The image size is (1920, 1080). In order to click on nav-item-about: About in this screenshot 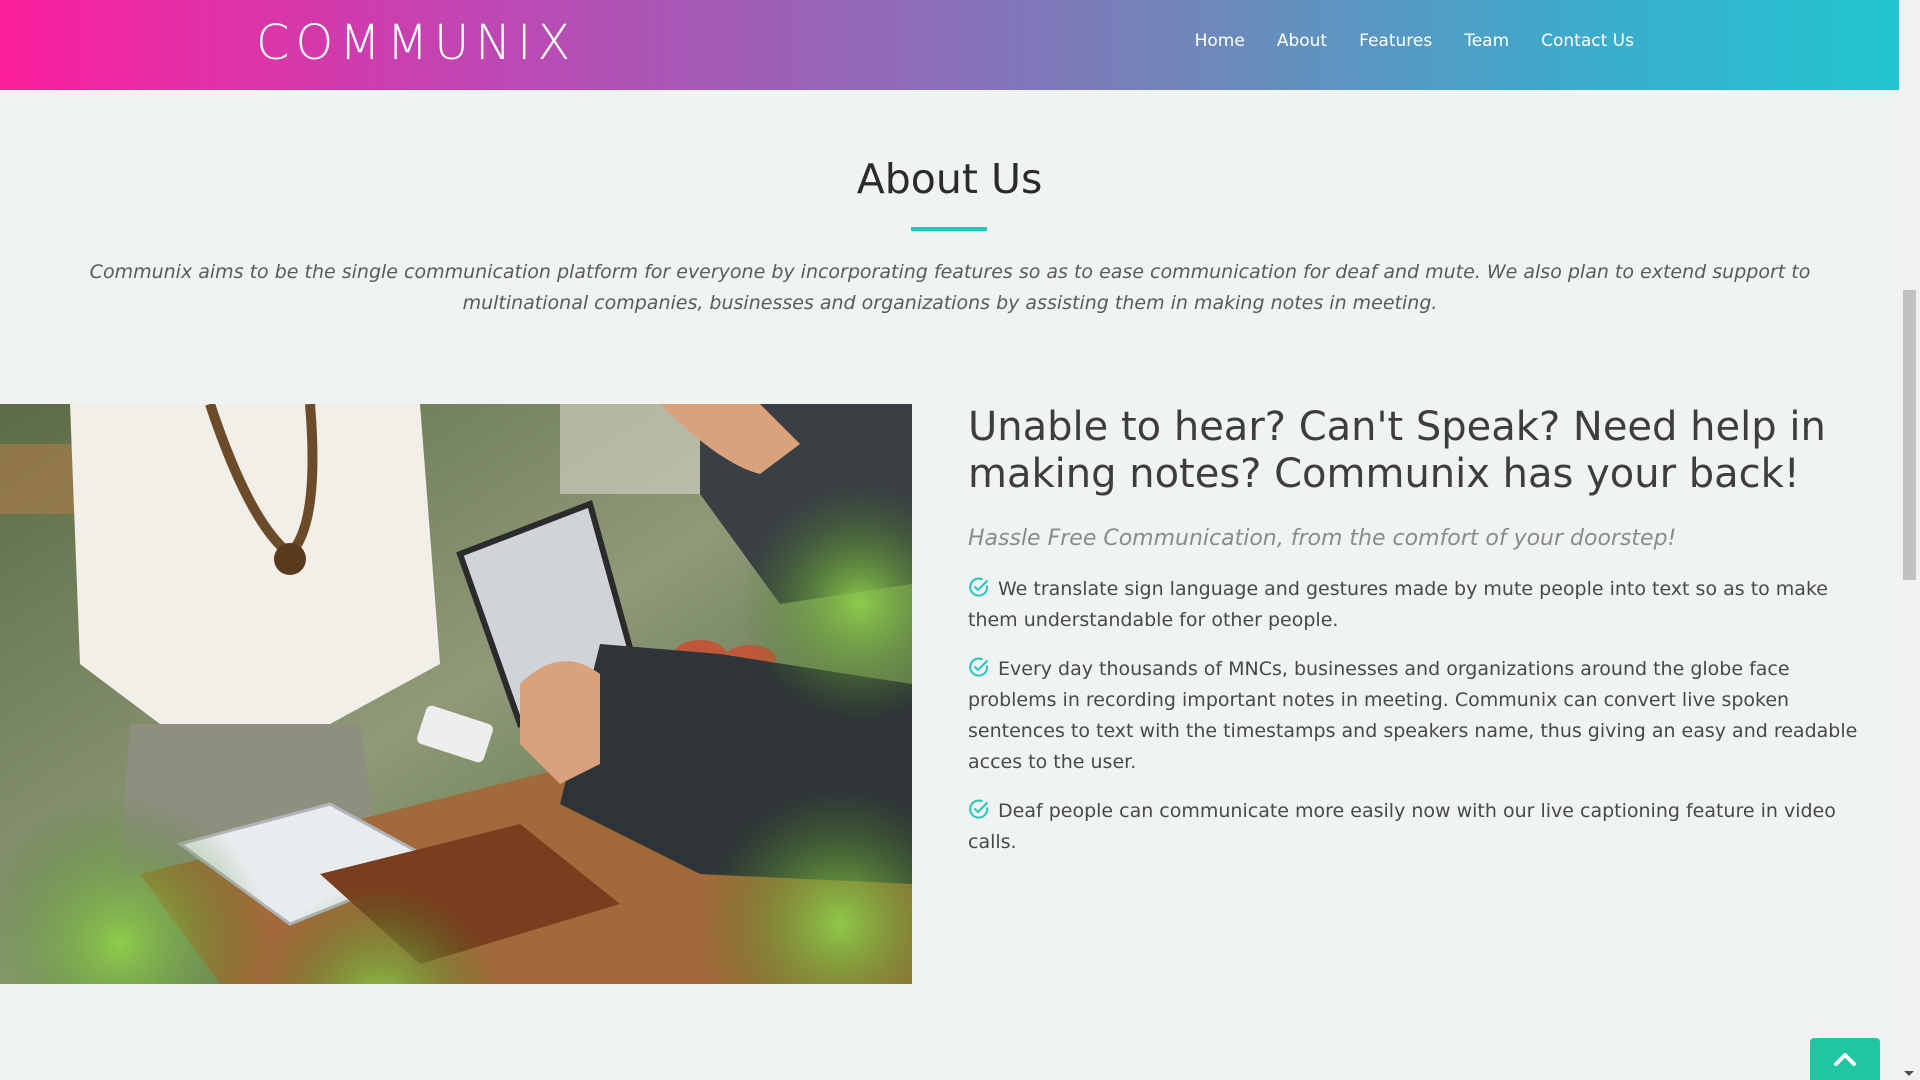, I will do `click(1302, 41)`.